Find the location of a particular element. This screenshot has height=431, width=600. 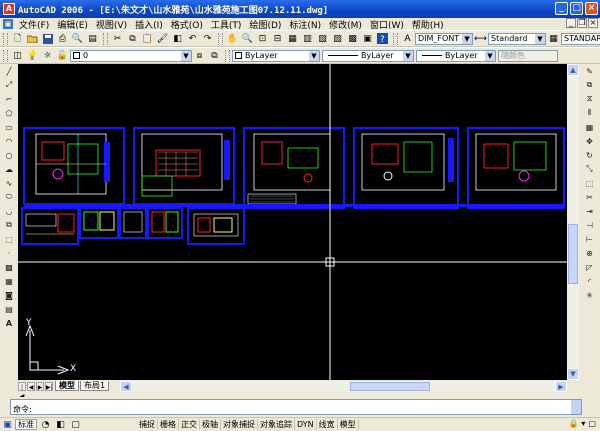

tab-layout1: 布局1 is located at coordinates (95, 386).